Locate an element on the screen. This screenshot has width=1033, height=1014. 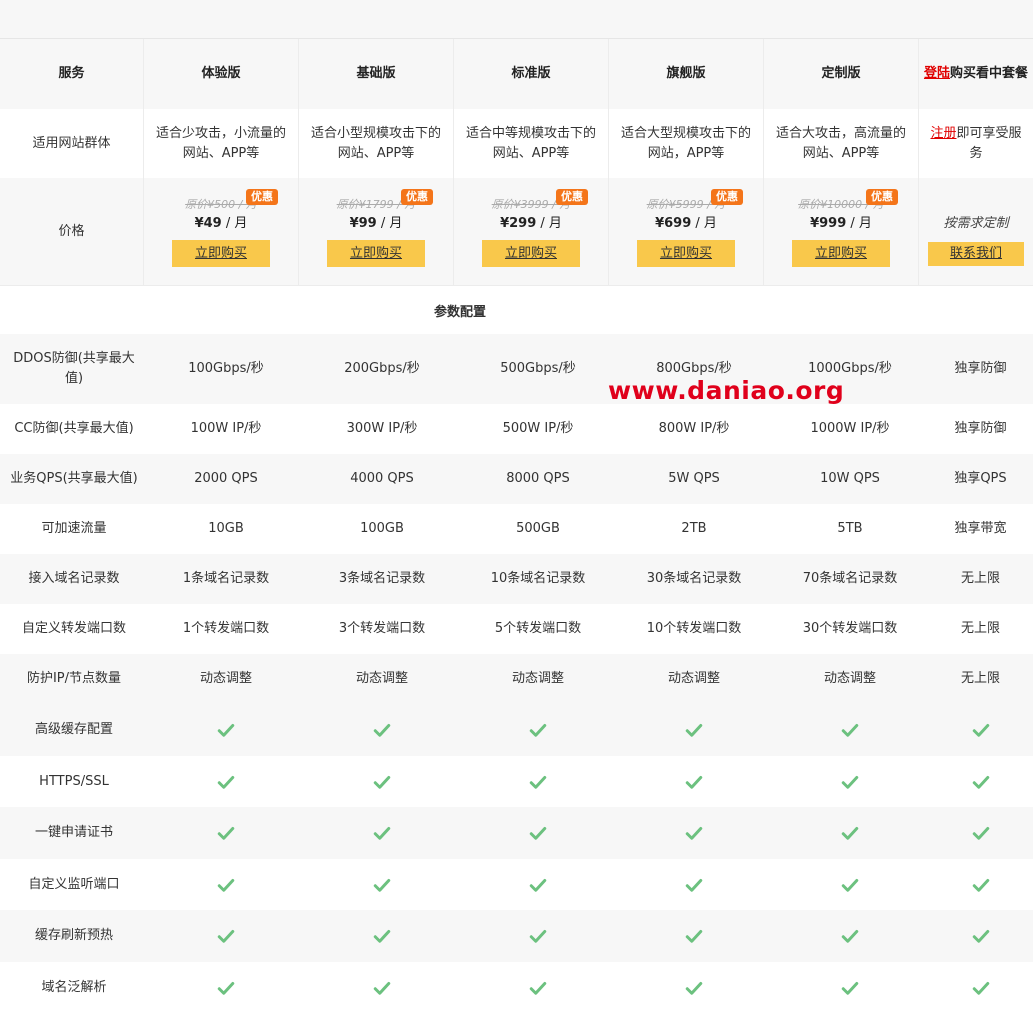
audience-flagship: 适合大型规模攻击下的网站，APP等 is located at coordinates (686, 143).